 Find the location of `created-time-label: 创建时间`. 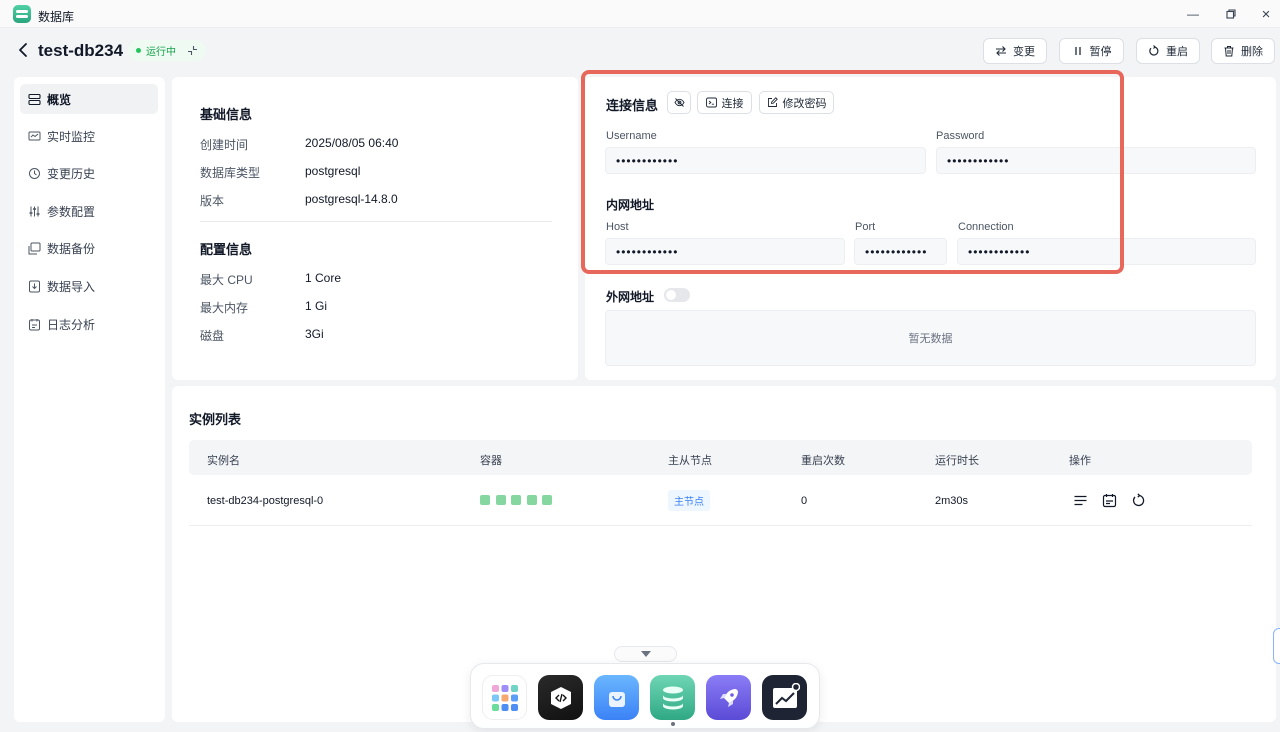

created-time-label: 创建时间 is located at coordinates (224, 145).